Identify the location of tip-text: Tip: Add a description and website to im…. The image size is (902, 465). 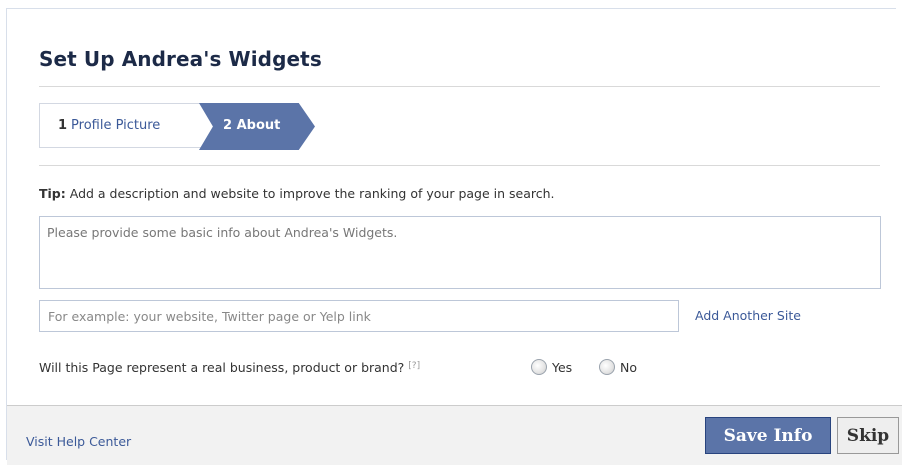
(297, 193).